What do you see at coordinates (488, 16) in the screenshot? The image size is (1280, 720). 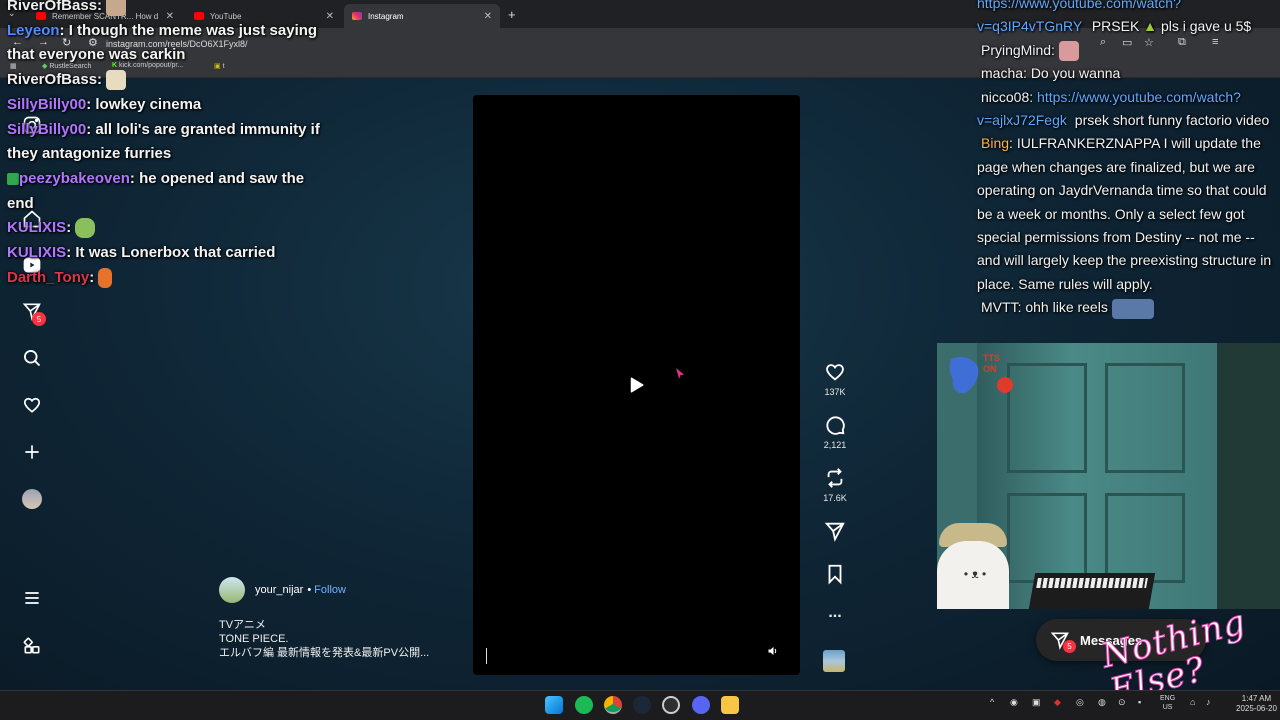 I see `close-icon: ✕` at bounding box center [488, 16].